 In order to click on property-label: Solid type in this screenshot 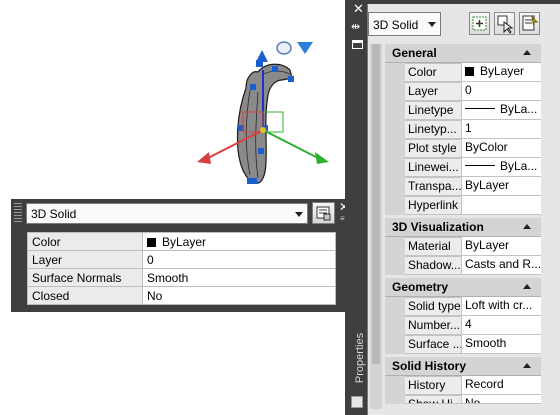, I will do `click(433, 306)`.